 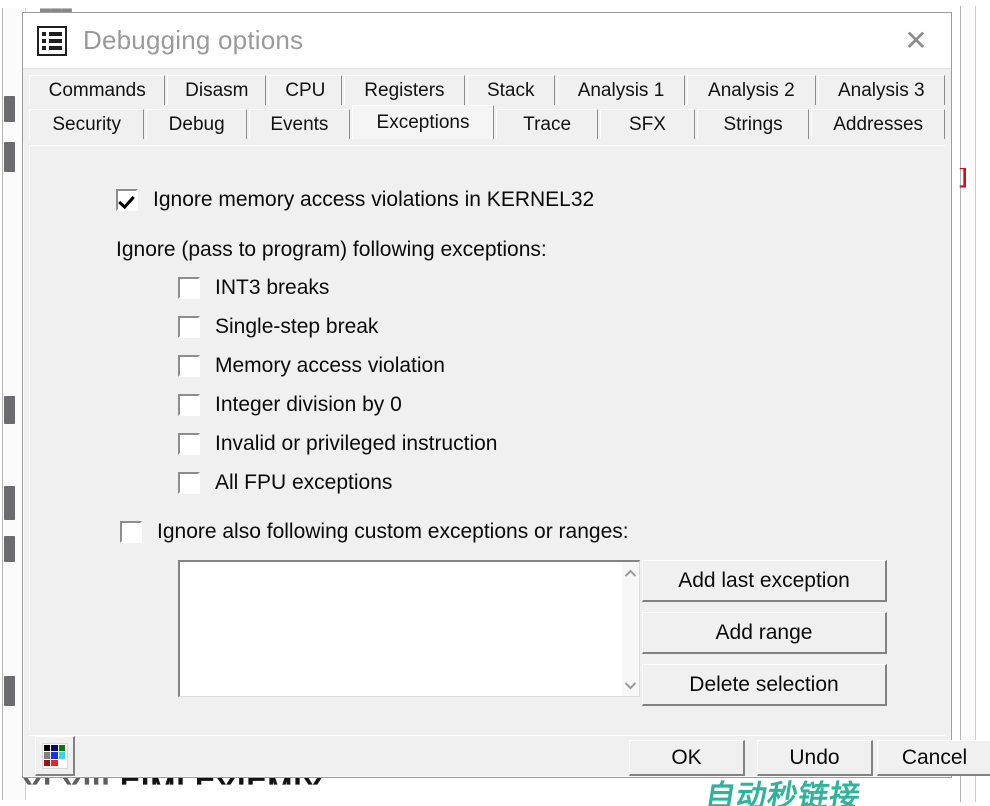 I want to click on window-title: Debugging options, so click(x=193, y=40).